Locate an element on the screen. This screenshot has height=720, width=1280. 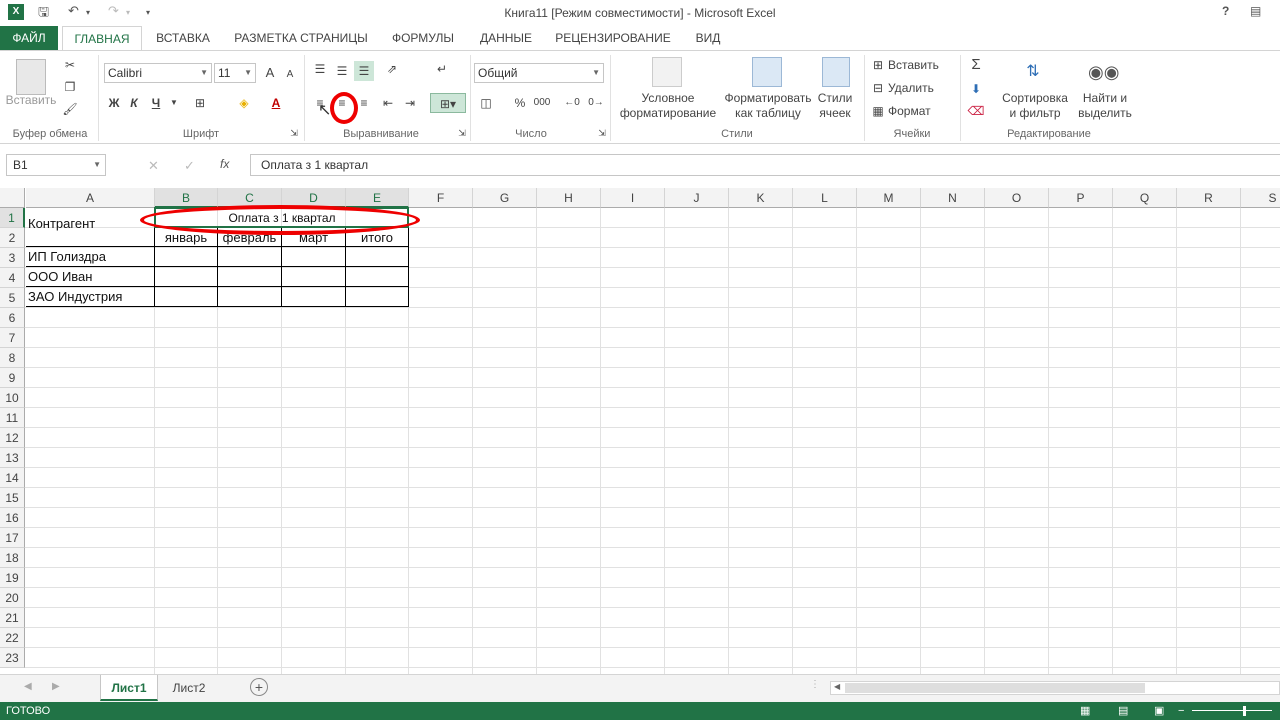
font-size-select: 11 ▼ is located at coordinates (235, 73).